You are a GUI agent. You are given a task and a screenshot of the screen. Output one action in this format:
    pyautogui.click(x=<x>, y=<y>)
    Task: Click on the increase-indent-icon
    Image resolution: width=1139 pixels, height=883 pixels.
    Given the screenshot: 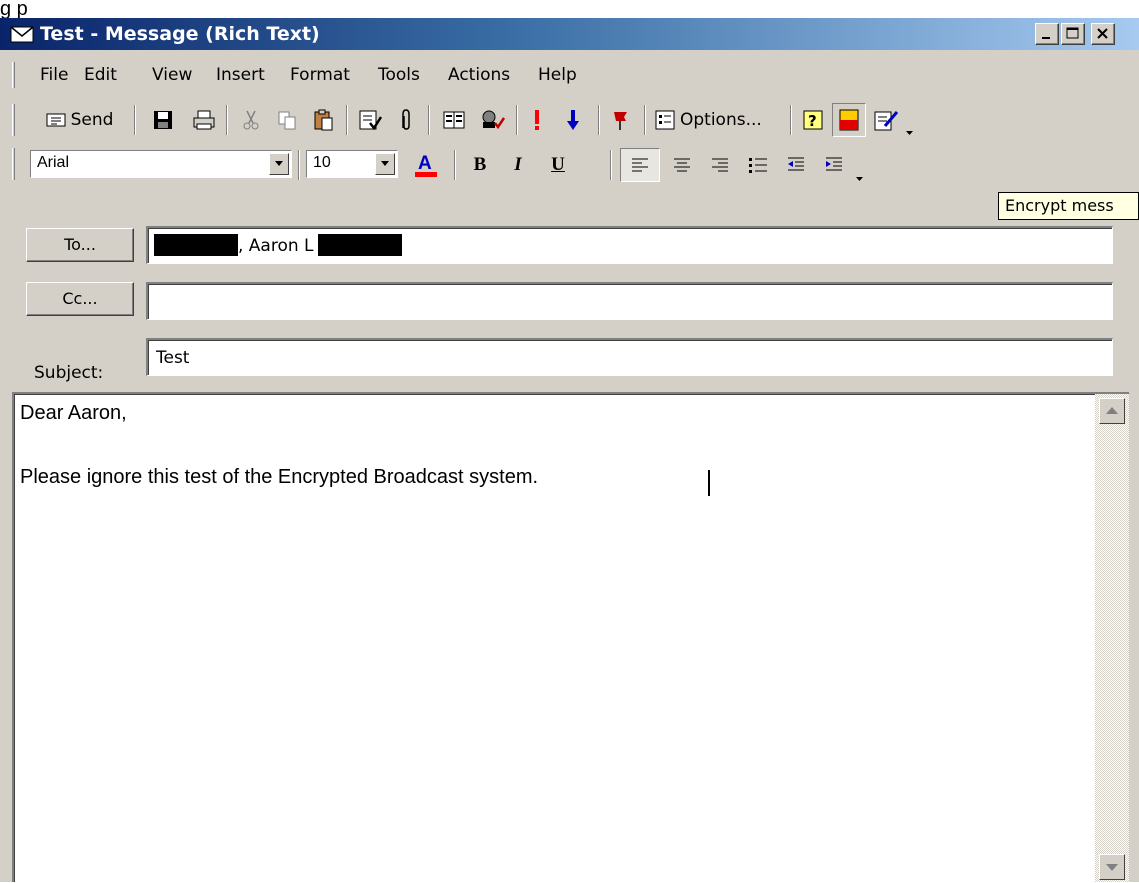 What is the action you would take?
    pyautogui.click(x=834, y=165)
    